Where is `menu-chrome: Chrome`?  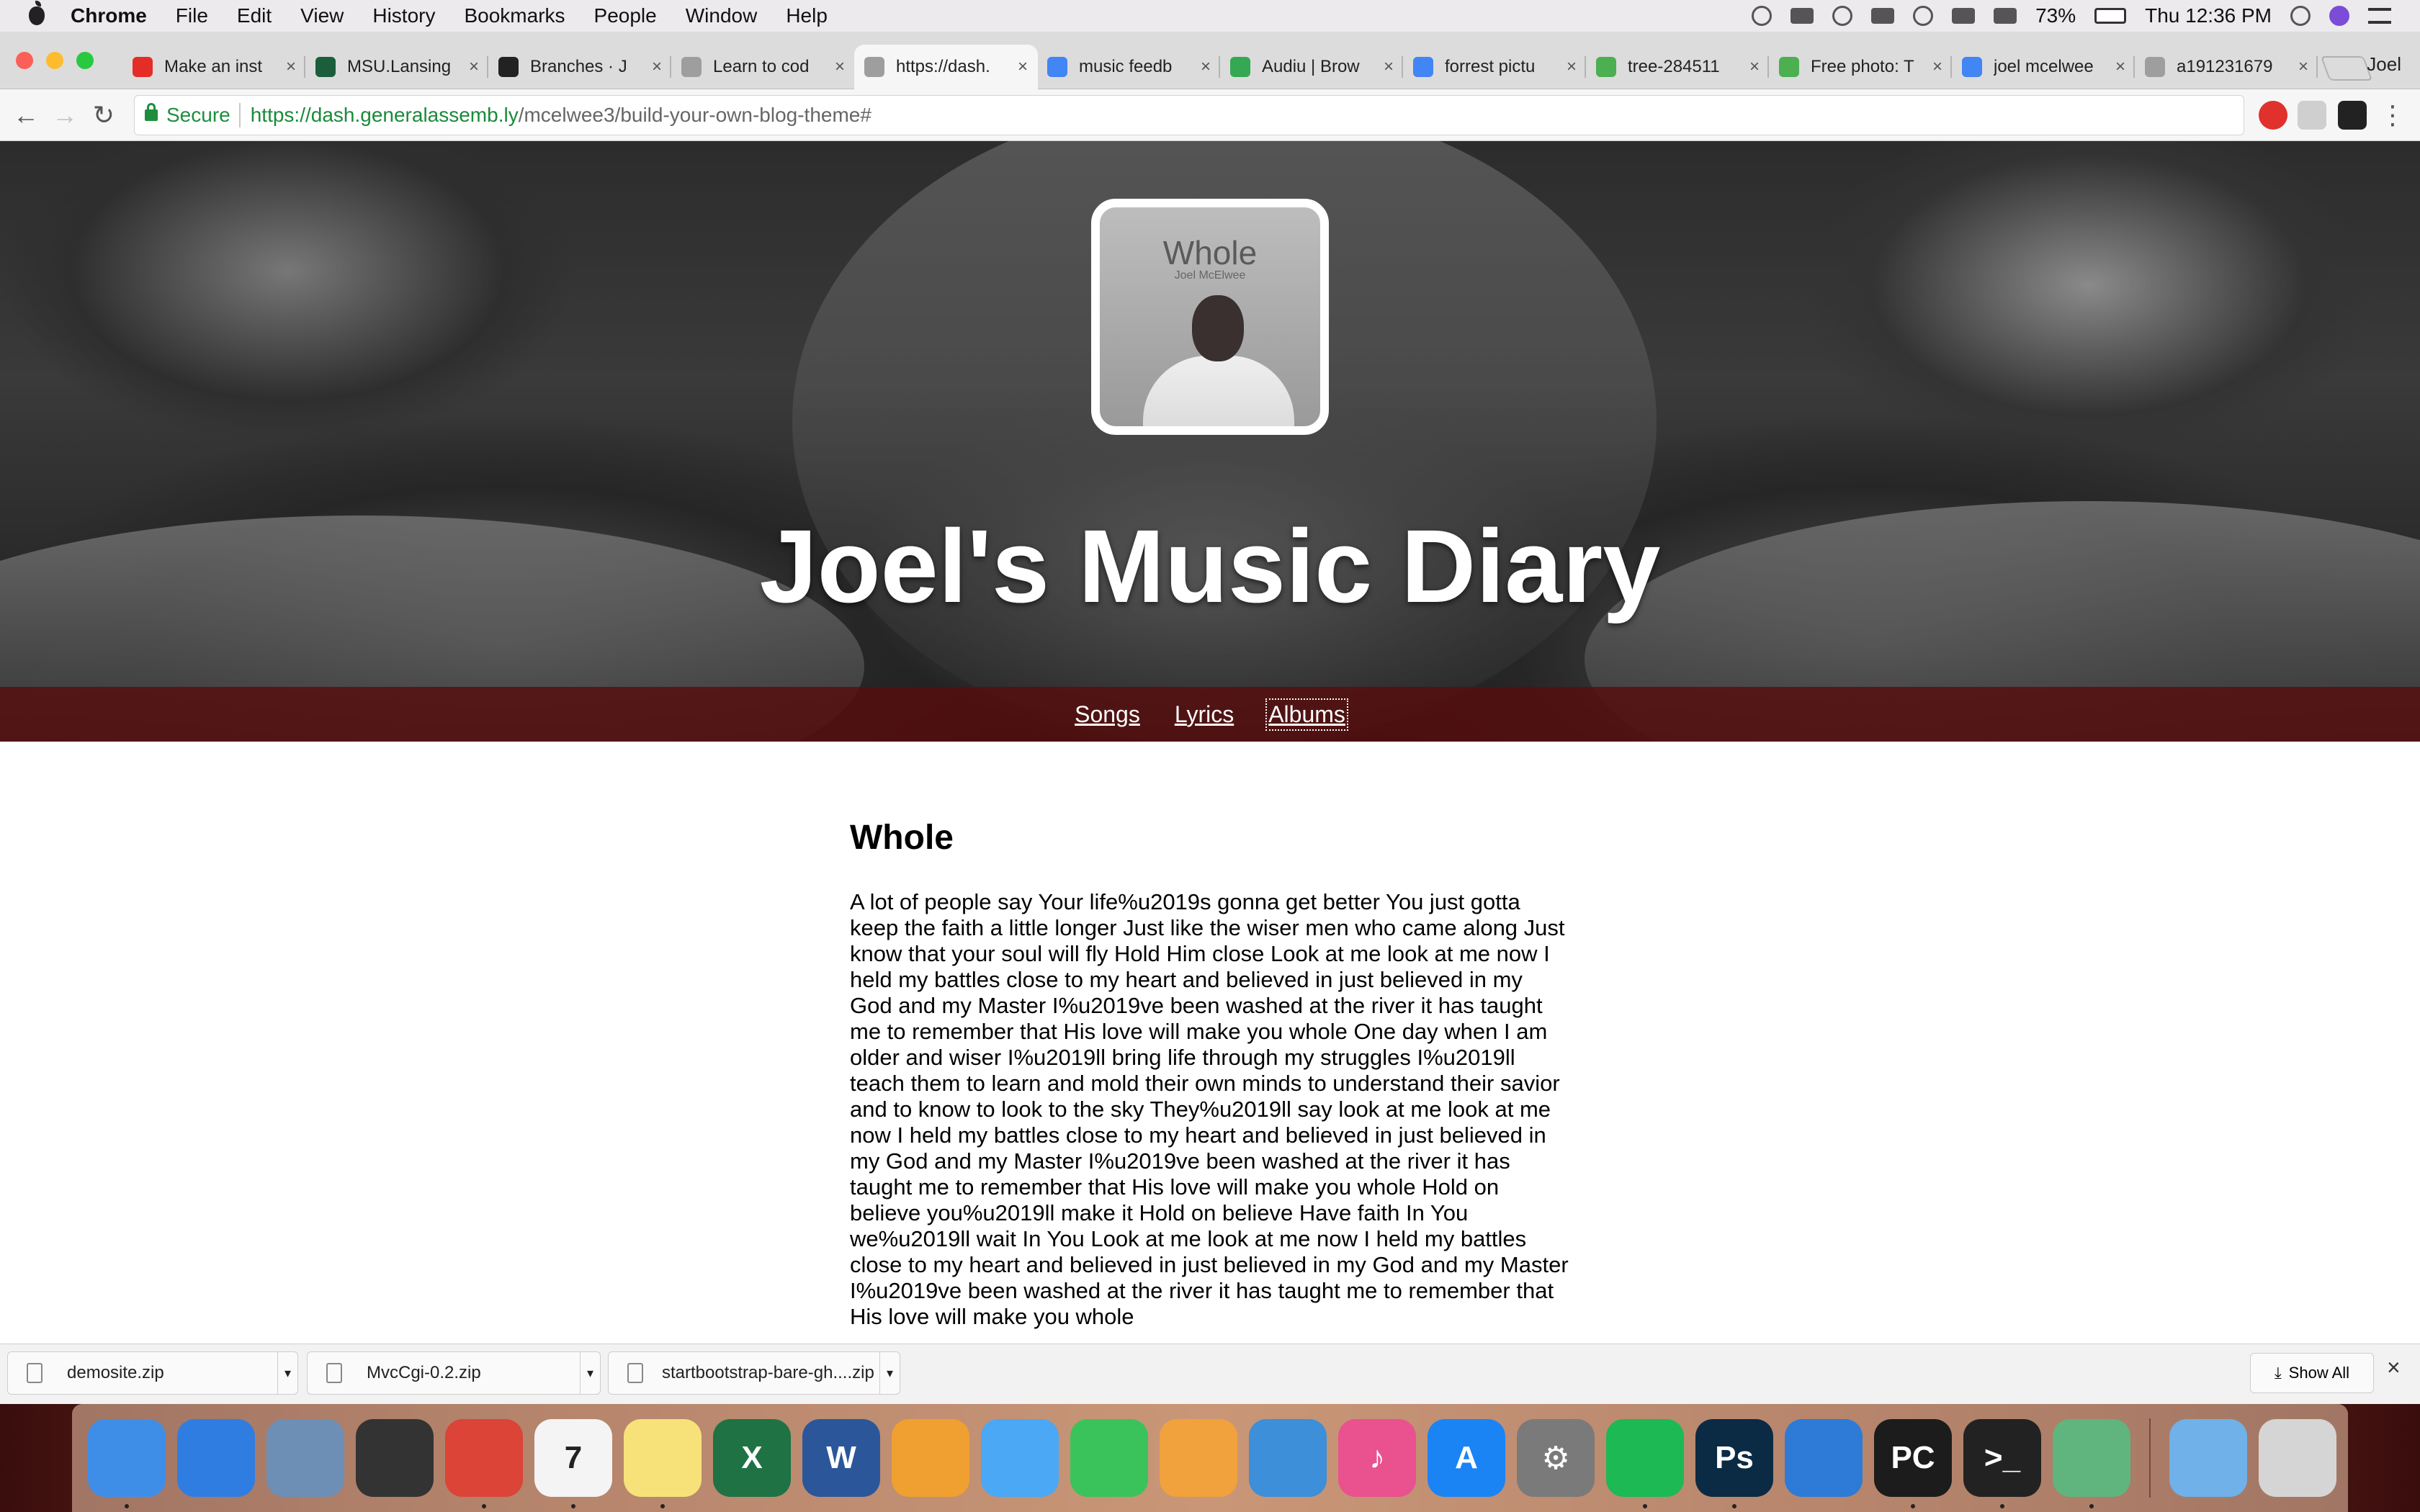
menu-chrome: Chrome is located at coordinates (109, 15).